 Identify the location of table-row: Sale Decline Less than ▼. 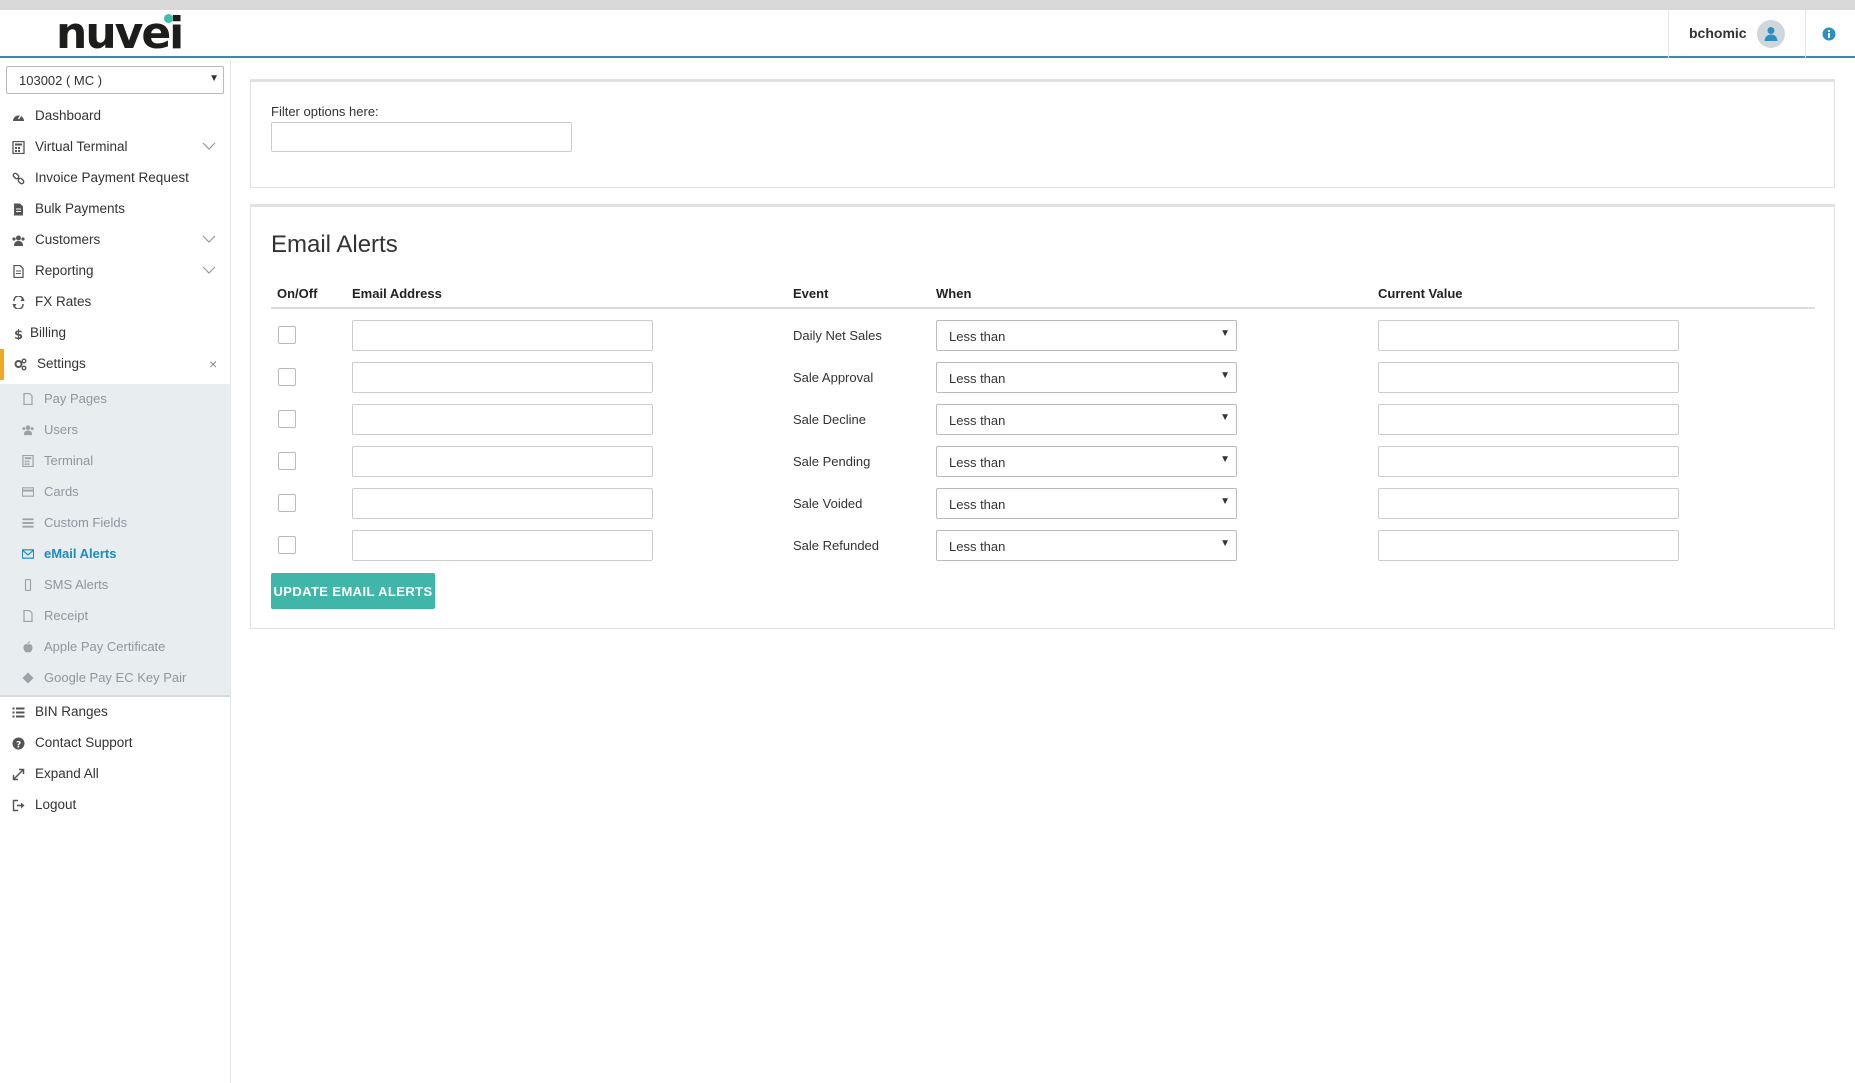
(1042, 420).